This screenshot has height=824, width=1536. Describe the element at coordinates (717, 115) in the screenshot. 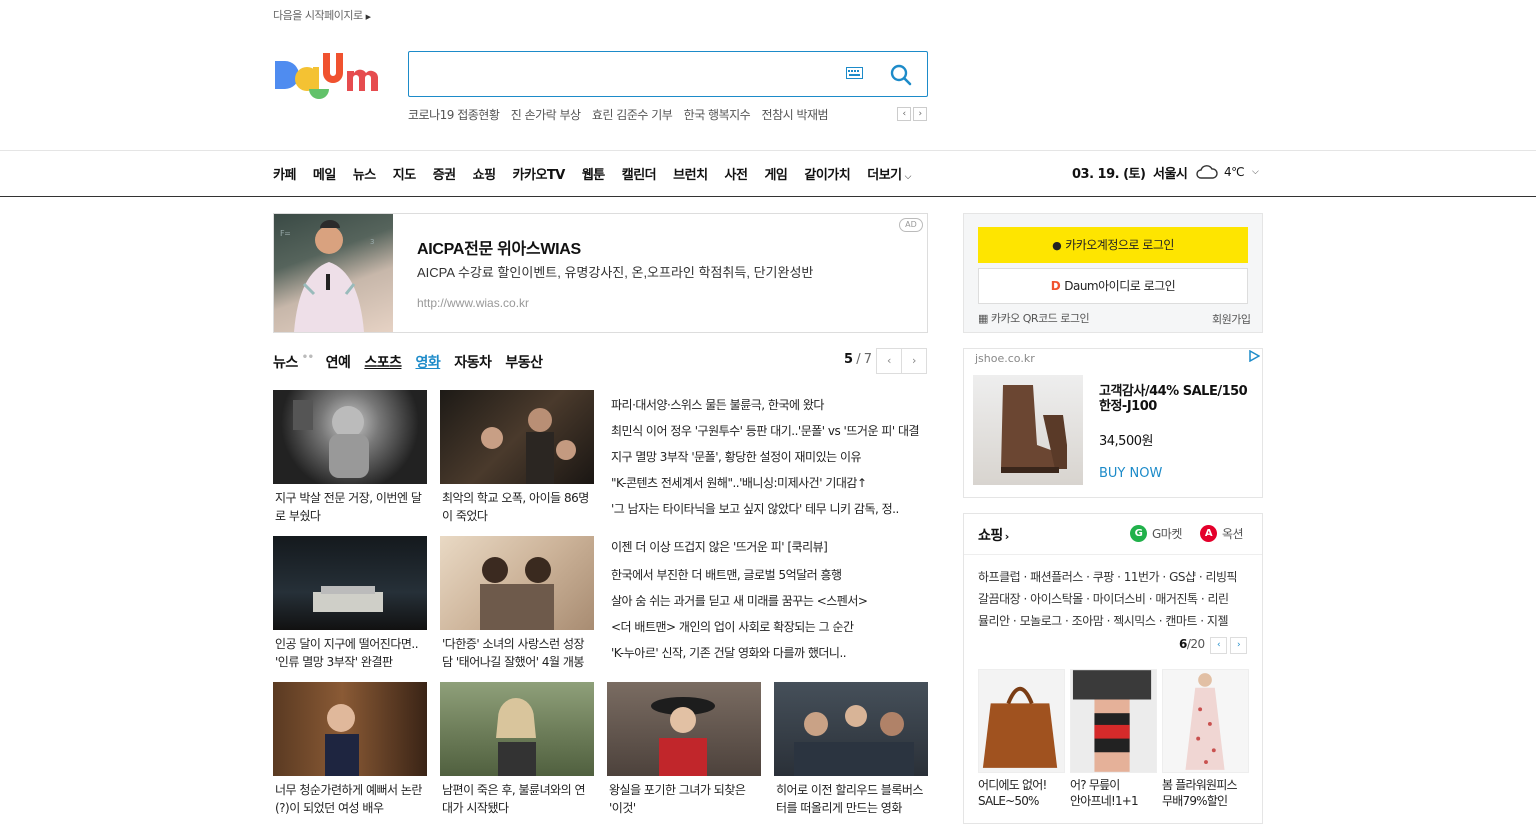

I see `issue-keyword: 한국 행복지수` at that location.